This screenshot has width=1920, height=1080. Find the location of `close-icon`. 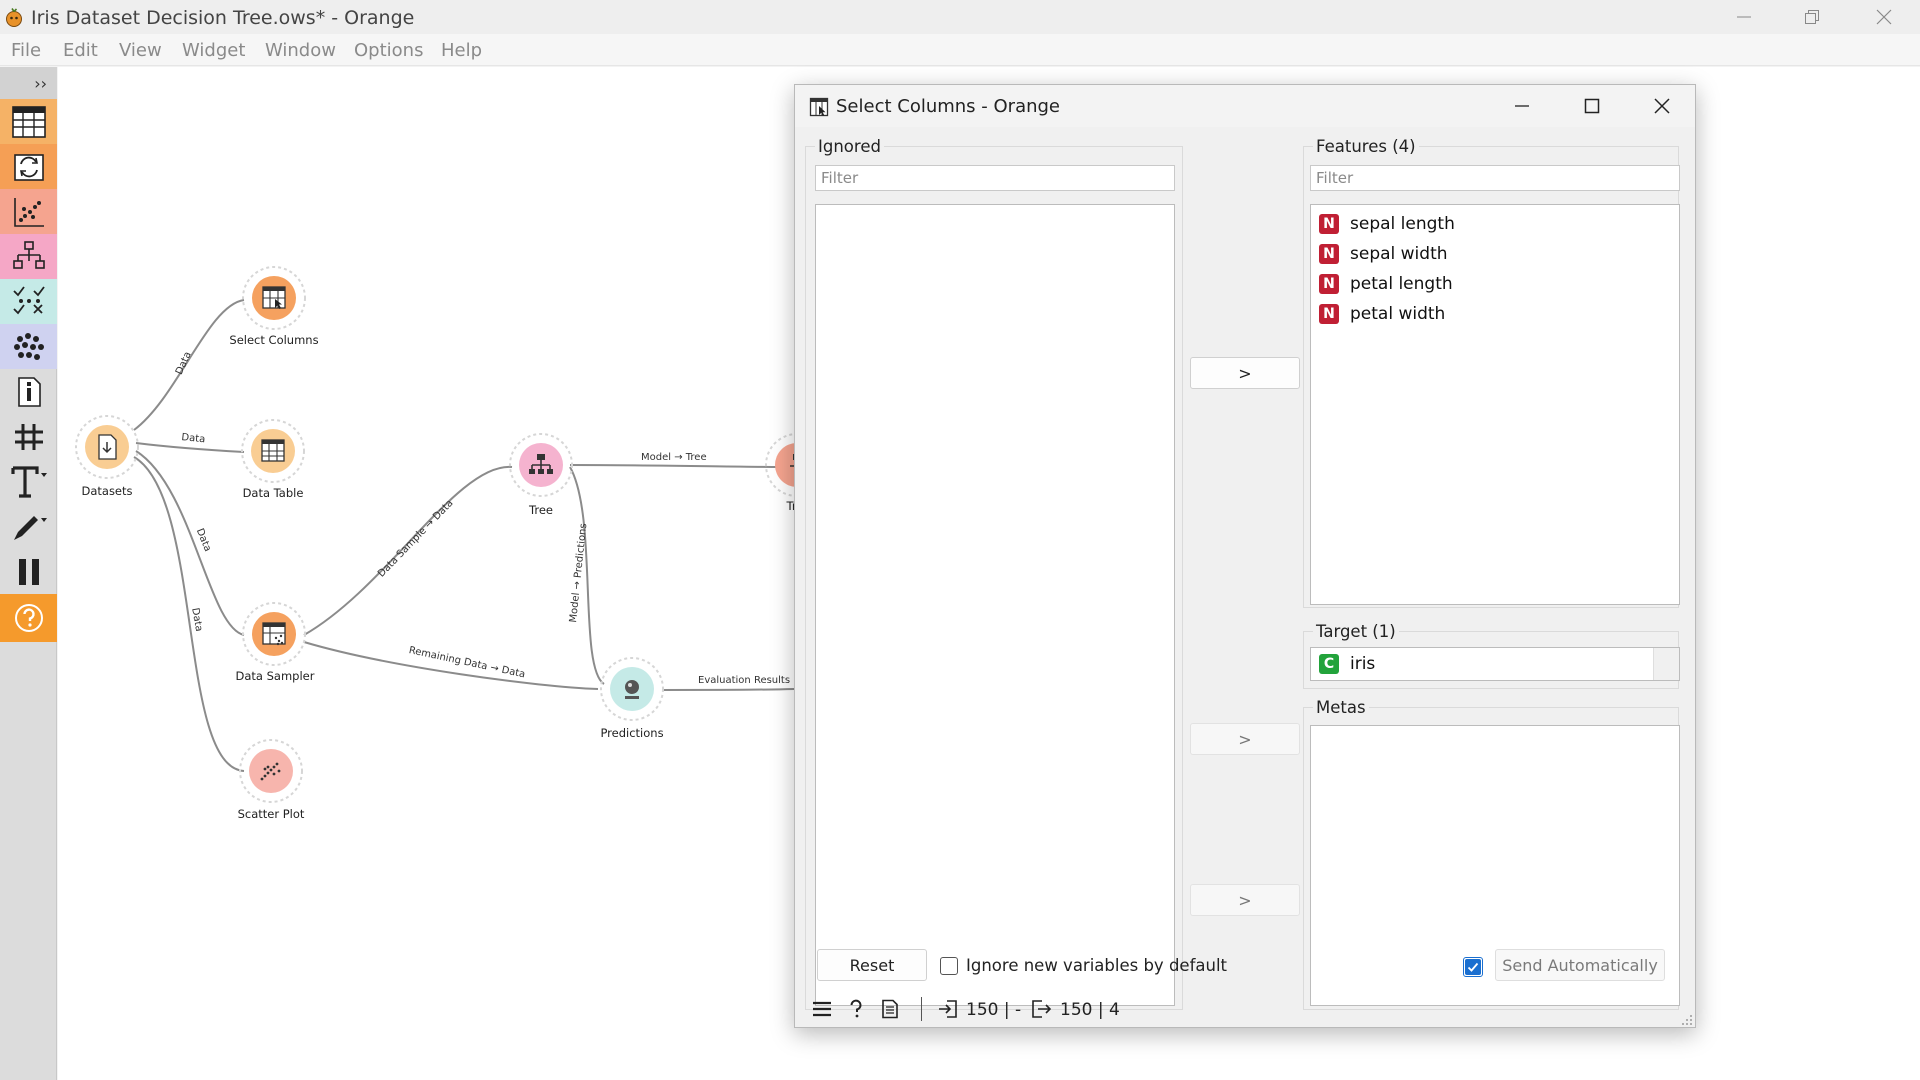

close-icon is located at coordinates (1884, 17).